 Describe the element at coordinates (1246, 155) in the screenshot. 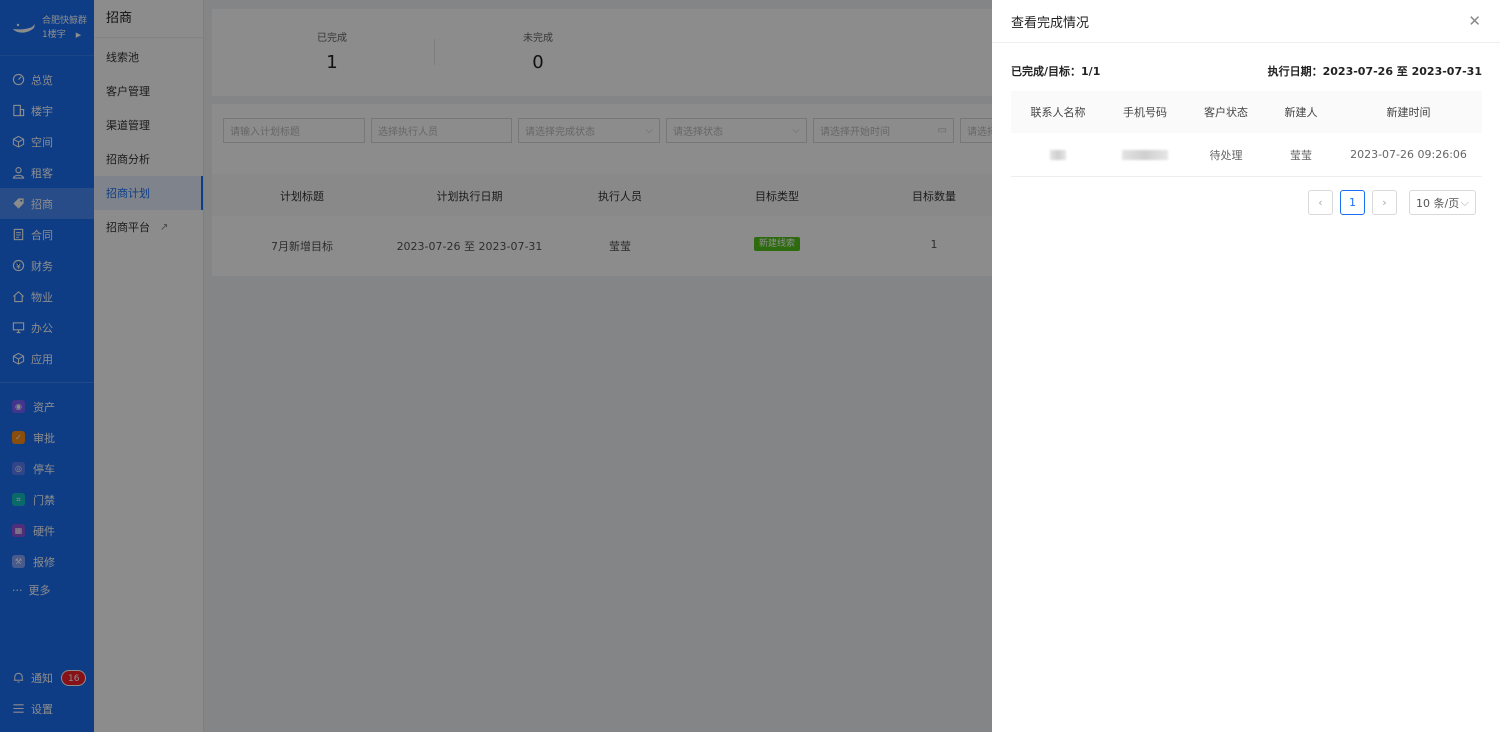

I see `table-row: 待处理 莹莹 2023-07-26 09:26:06` at that location.